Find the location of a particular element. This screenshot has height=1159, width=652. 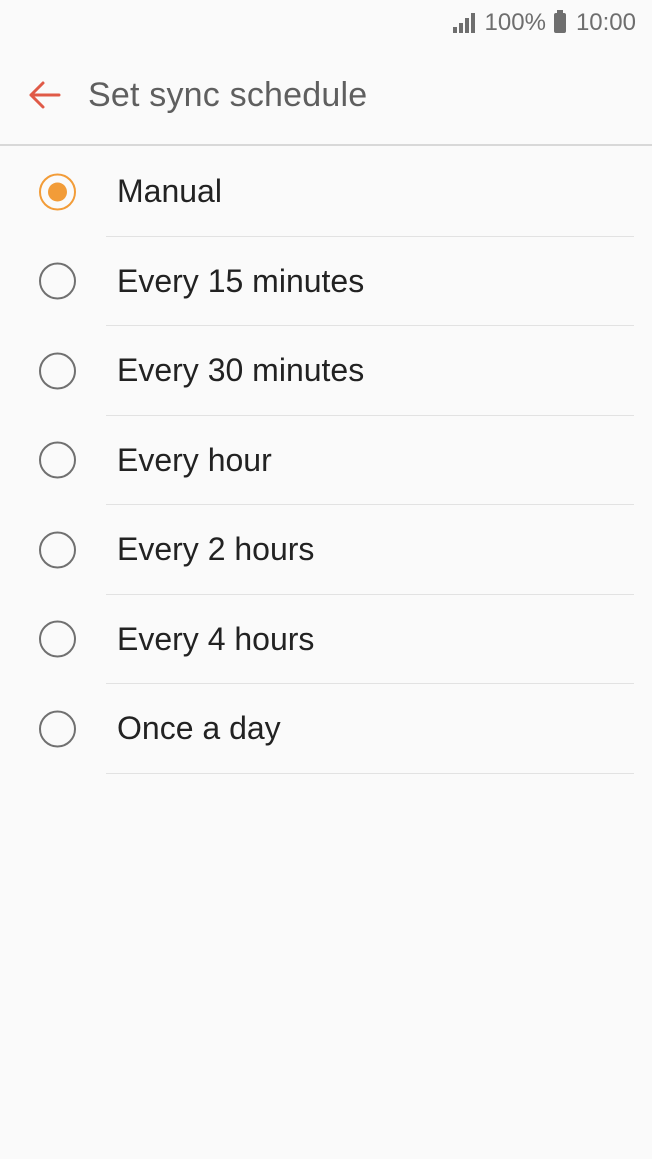

option-every-15-minutes: Every 15 minutes is located at coordinates (326, 282).